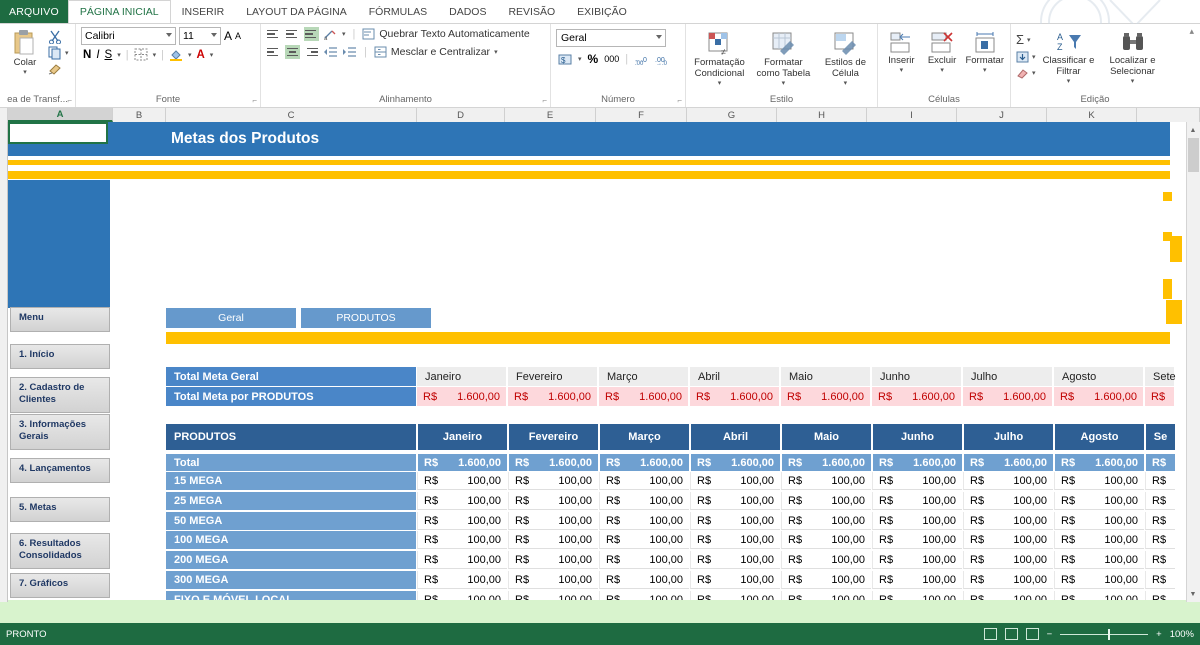 This screenshot has height=645, width=1200. I want to click on format-caret-icon: ▾, so click(985, 70).